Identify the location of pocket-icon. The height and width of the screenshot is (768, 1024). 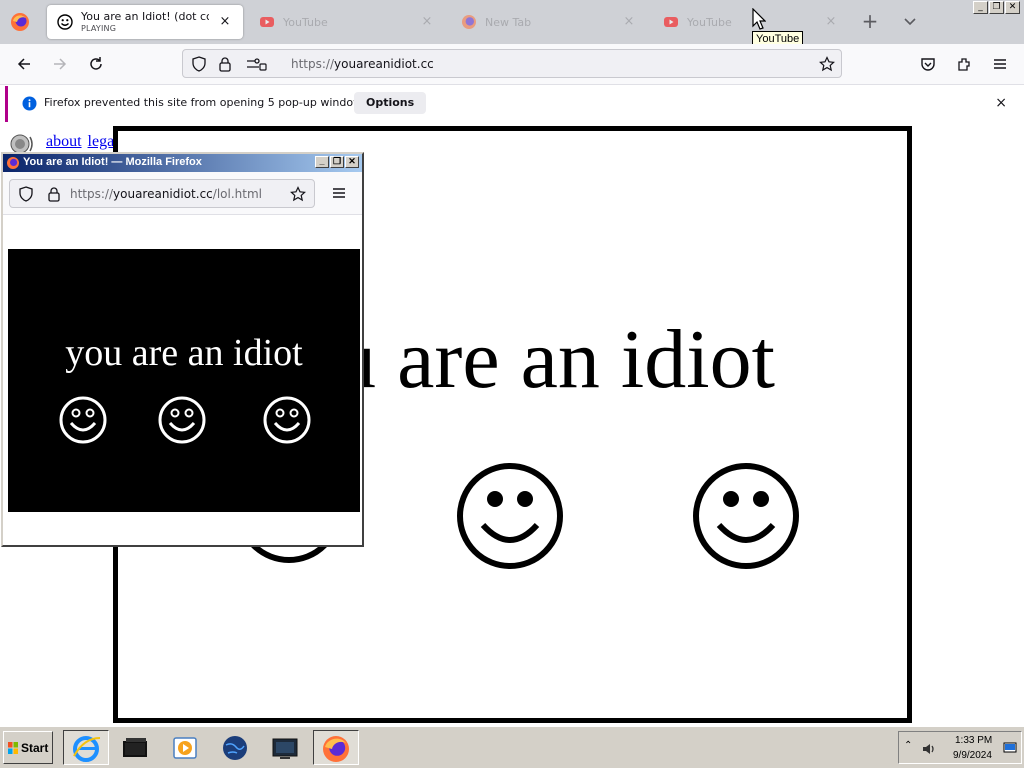
(928, 64).